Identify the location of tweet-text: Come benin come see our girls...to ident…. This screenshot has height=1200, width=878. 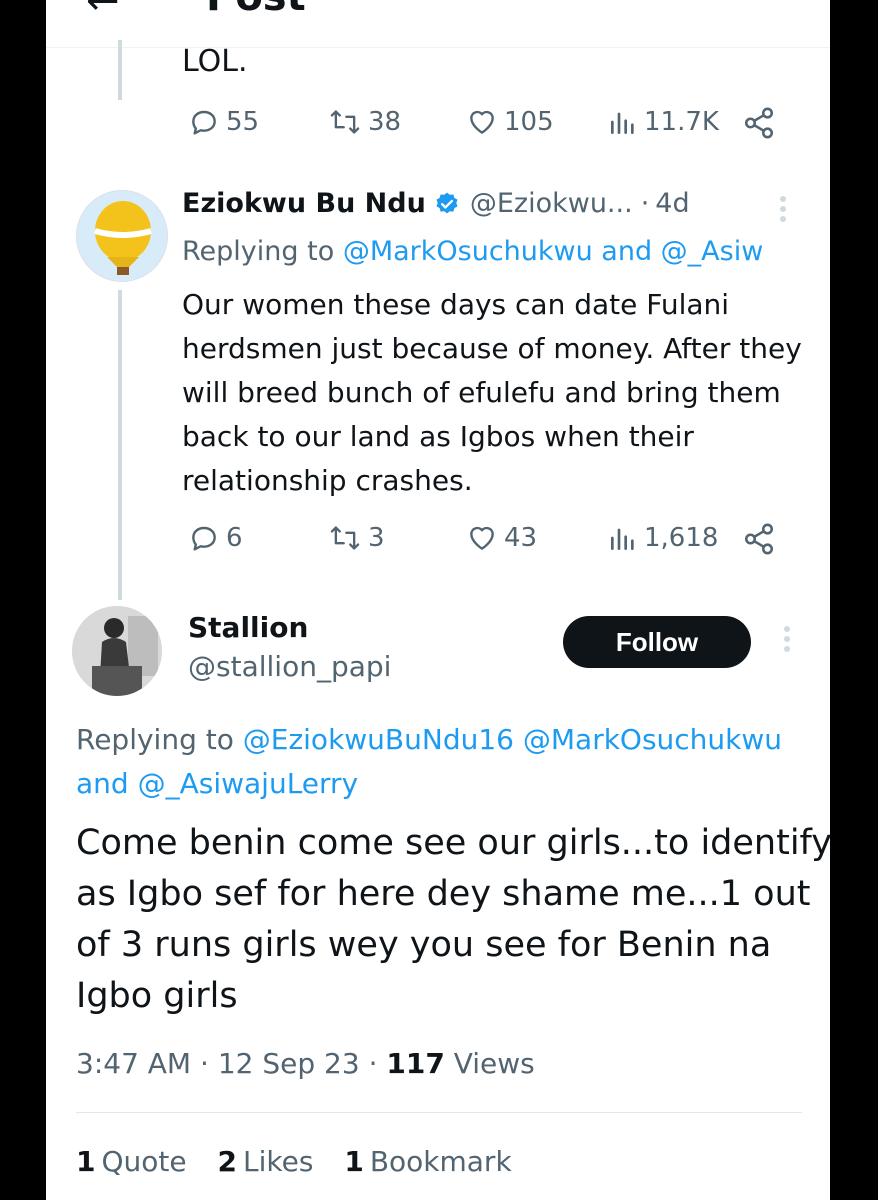
(453, 919).